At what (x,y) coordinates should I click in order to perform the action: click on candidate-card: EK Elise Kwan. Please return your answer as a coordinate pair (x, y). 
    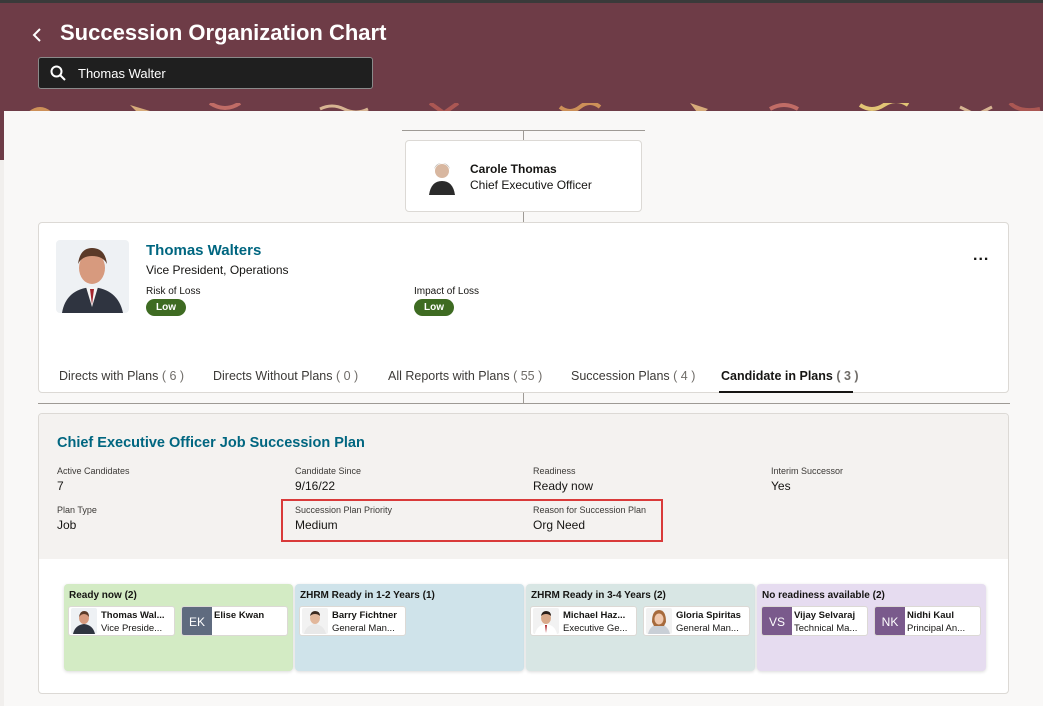
    Looking at the image, I should click on (234, 621).